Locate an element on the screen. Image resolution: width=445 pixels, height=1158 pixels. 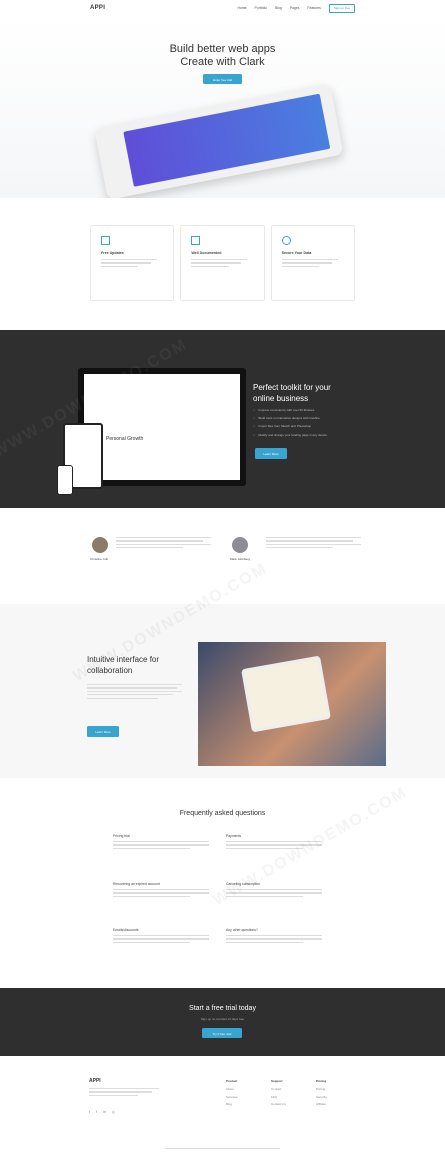
feature-title: Well Documented is located at coordinates (206, 253).